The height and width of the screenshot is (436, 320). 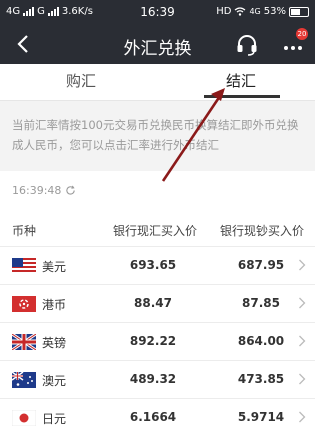 I want to click on page-title: 外汇兑换, so click(x=157, y=49).